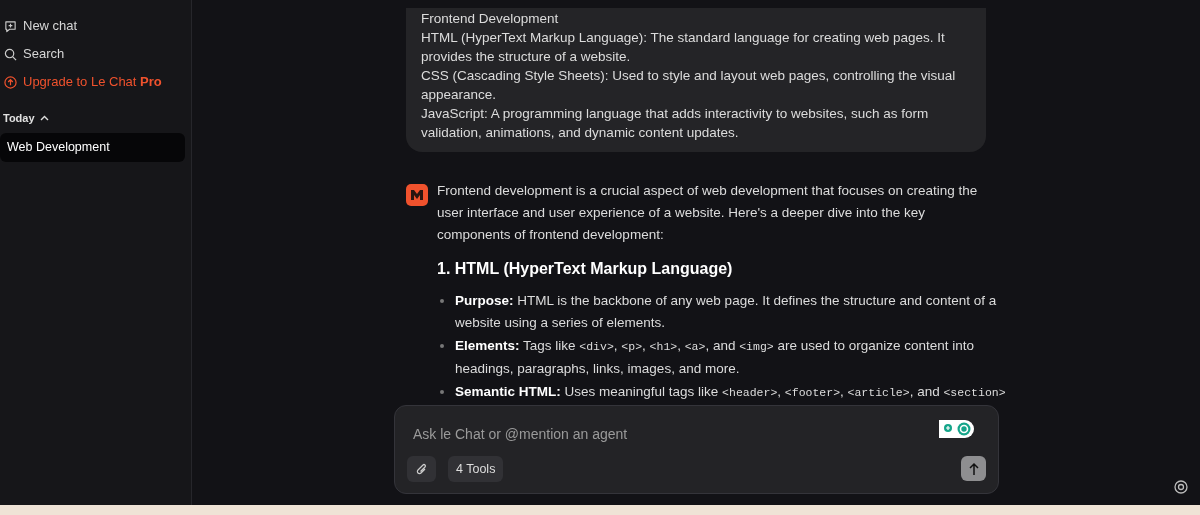 Image resolution: width=1200 pixels, height=515 pixels. What do you see at coordinates (675, 123) in the screenshot?
I see `message-line: JavaScript: A programming language that adds interactivity to websites, such as form validation, animations, and dynamic content updates.` at bounding box center [675, 123].